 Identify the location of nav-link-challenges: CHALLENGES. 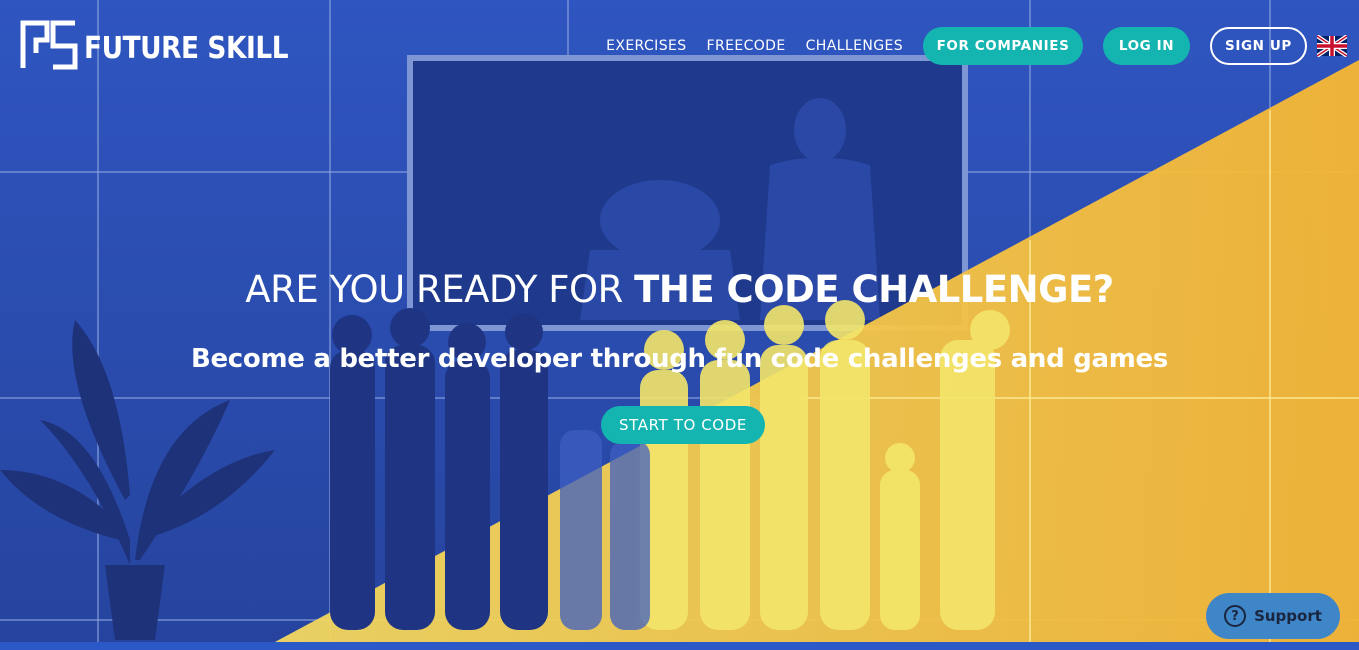
(854, 46).